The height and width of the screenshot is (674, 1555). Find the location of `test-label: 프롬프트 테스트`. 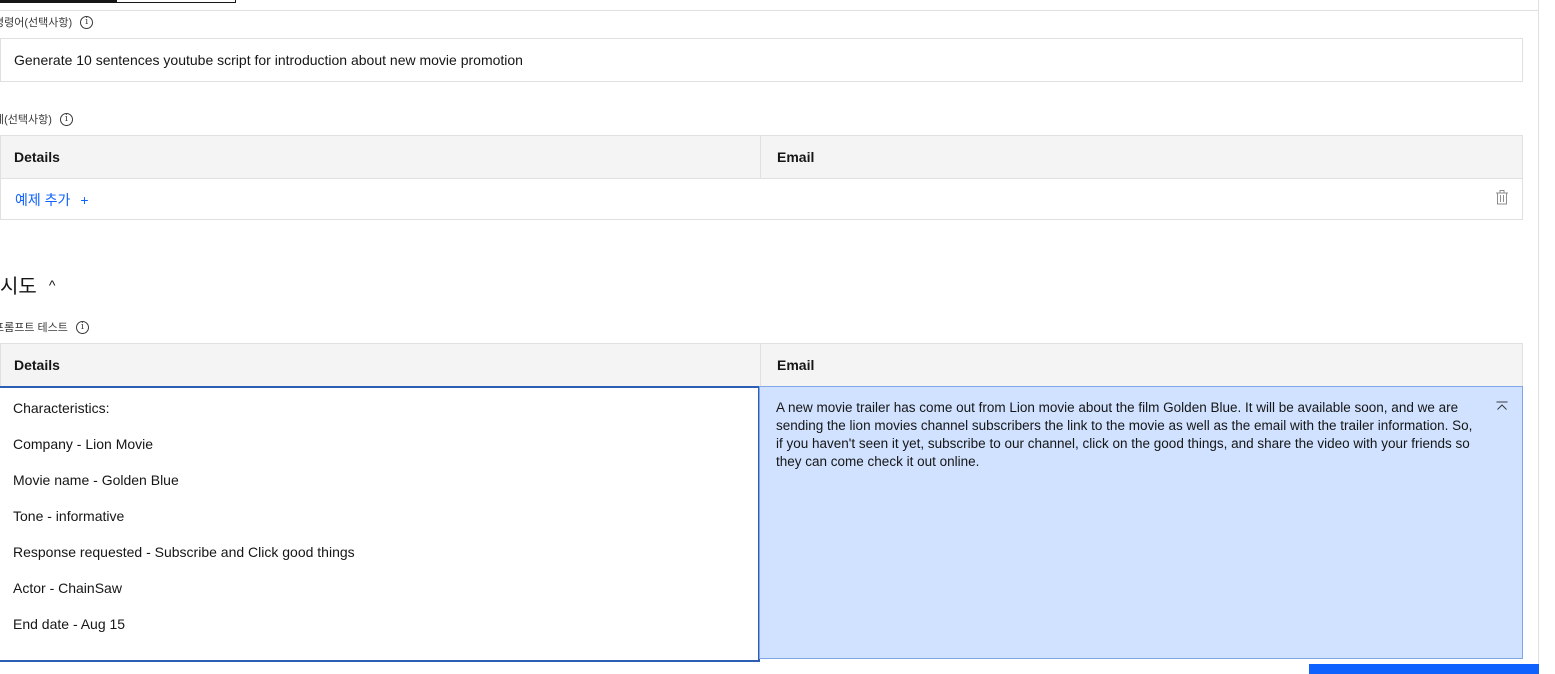

test-label: 프롬프트 테스트 is located at coordinates (34, 328).